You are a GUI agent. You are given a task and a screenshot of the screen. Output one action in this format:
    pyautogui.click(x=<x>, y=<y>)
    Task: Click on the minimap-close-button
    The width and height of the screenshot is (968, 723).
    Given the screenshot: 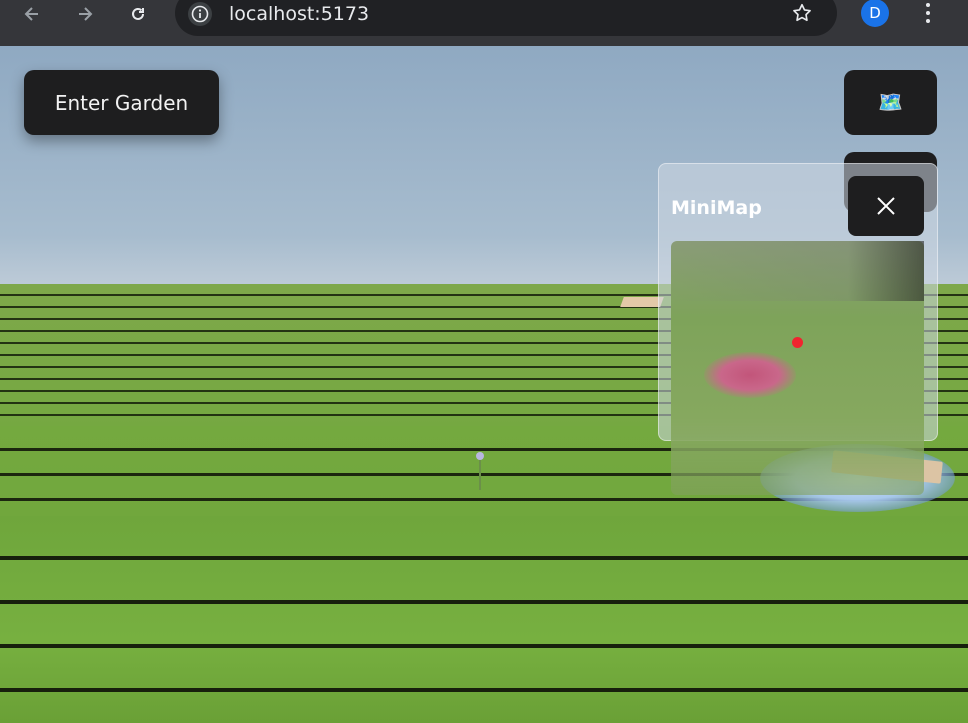 What is the action you would take?
    pyautogui.click(x=886, y=206)
    